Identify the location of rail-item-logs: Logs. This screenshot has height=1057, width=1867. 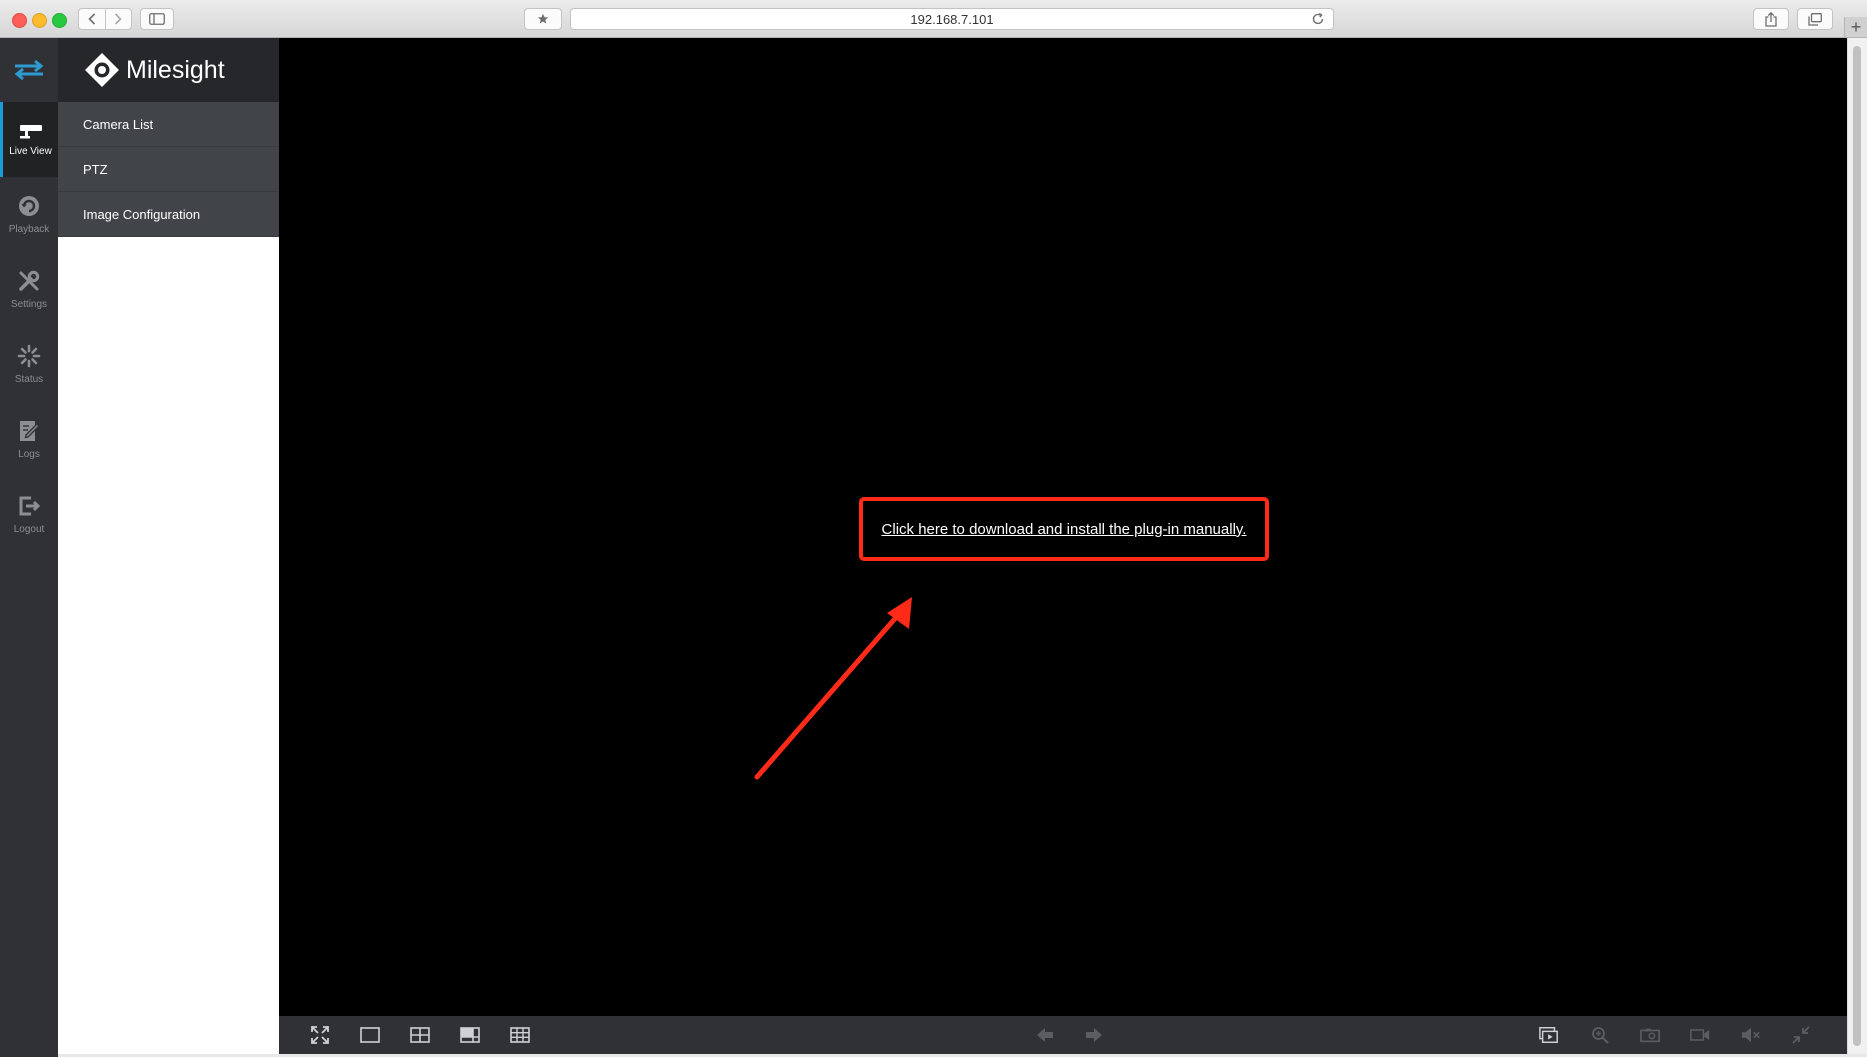
(29, 439).